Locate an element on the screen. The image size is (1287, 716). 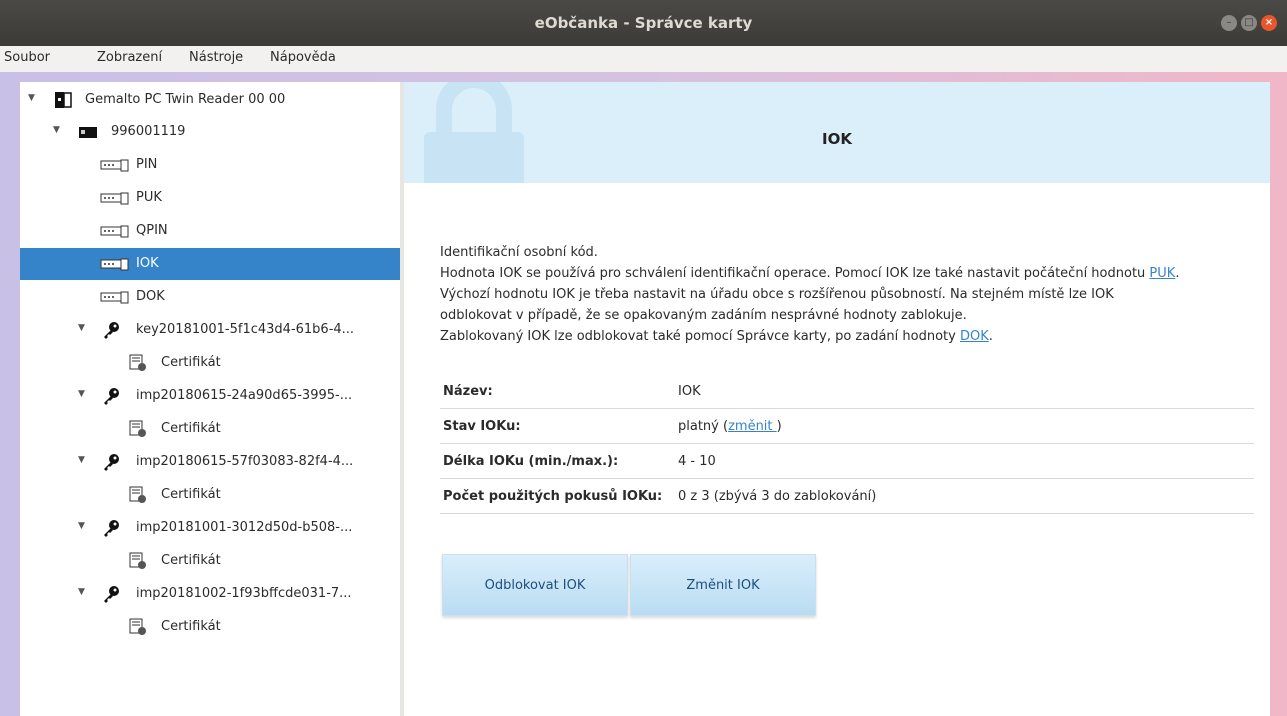
property-key: Název: is located at coordinates (468, 391).